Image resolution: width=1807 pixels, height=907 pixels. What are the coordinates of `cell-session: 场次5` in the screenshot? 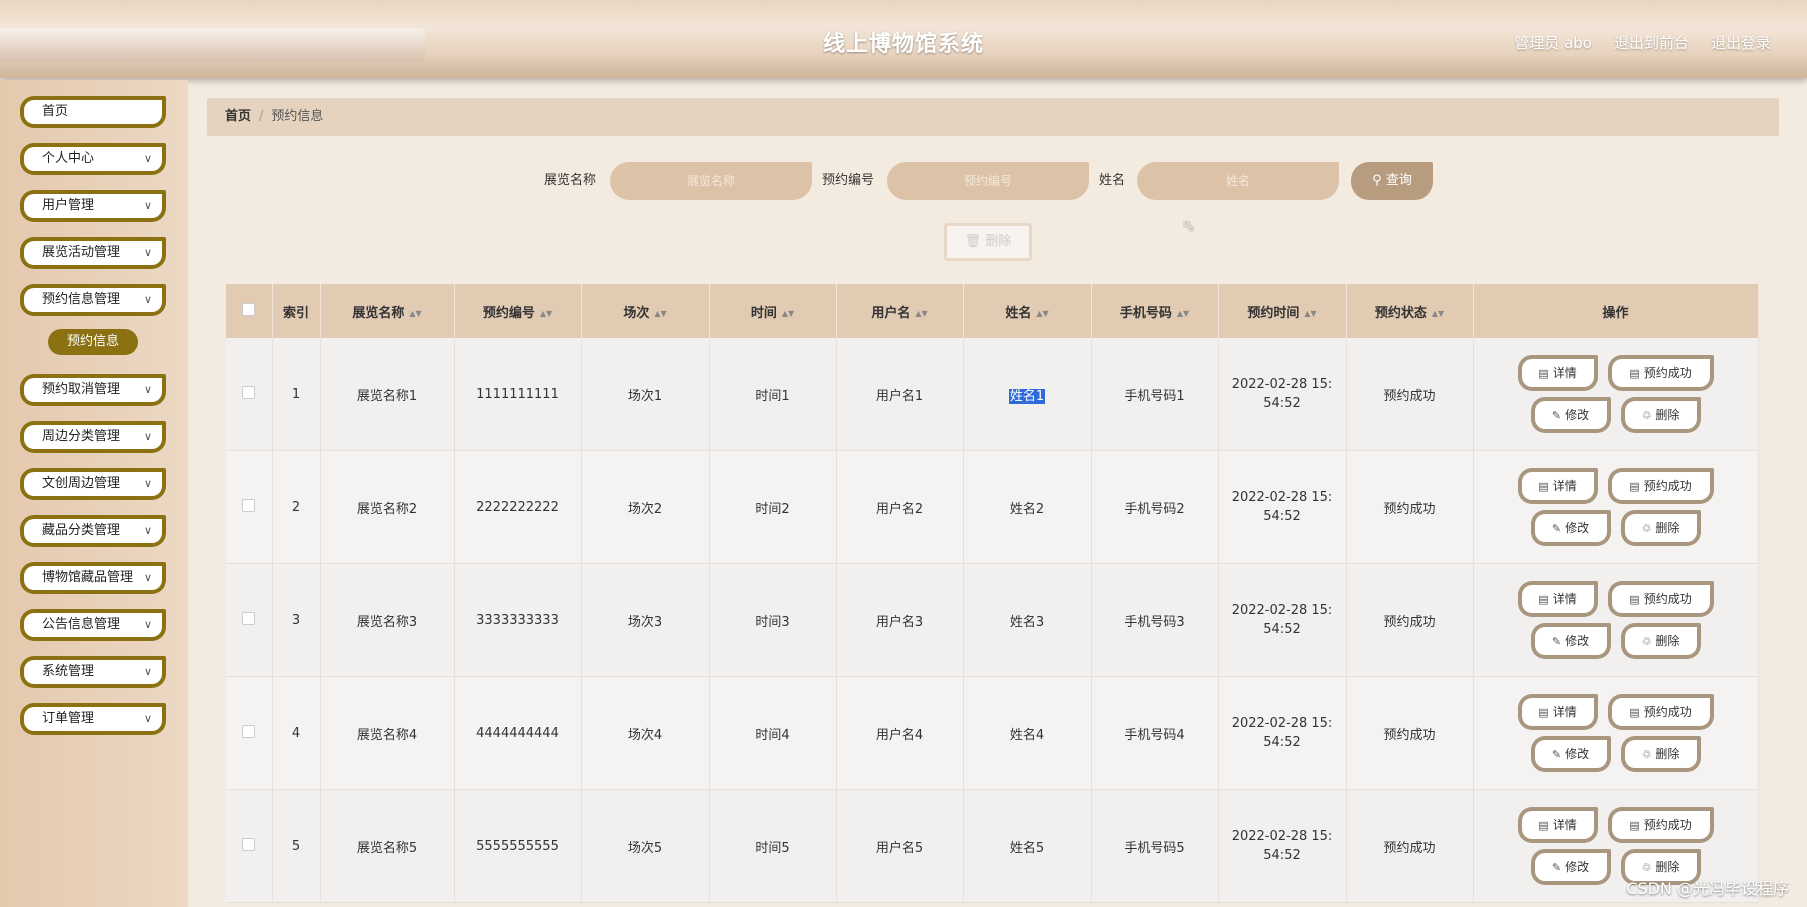 It's located at (645, 846).